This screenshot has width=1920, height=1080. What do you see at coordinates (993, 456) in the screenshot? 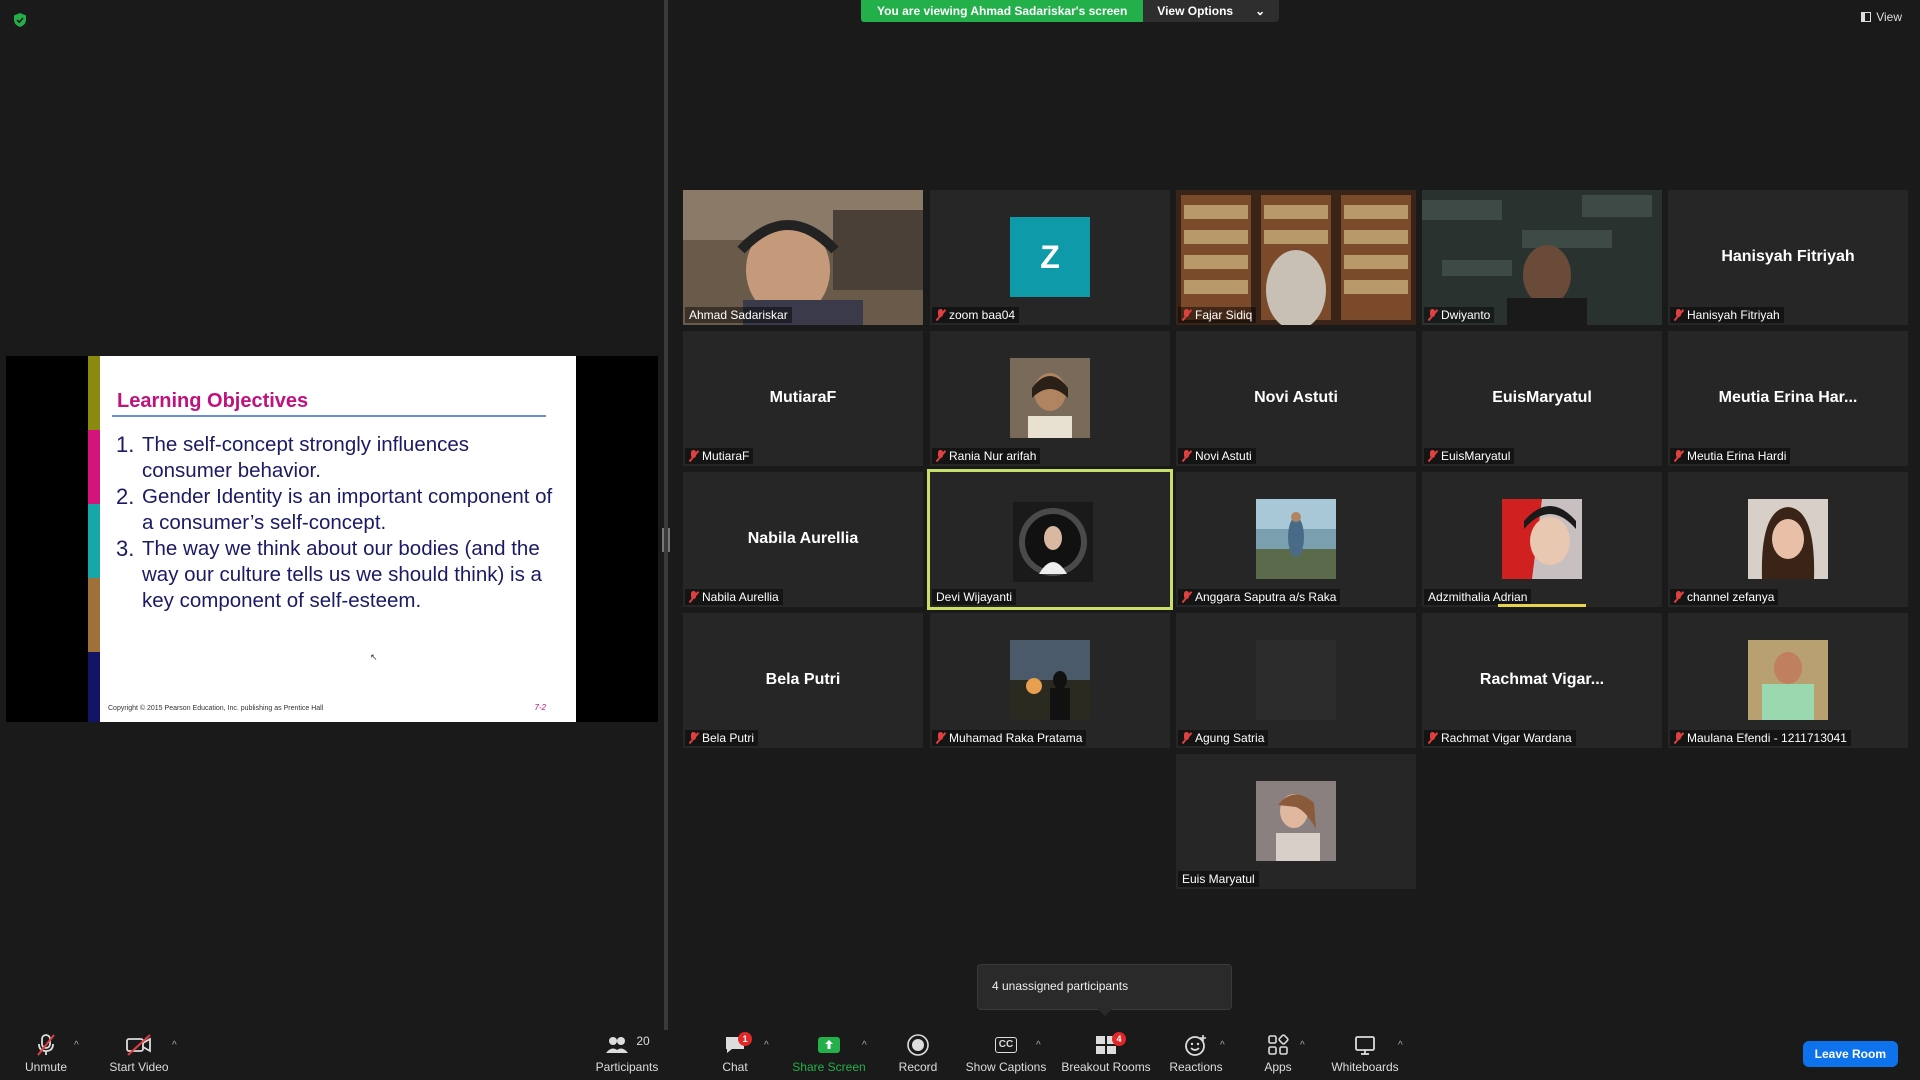
I see `participant-name: Rania Nur arifah` at bounding box center [993, 456].